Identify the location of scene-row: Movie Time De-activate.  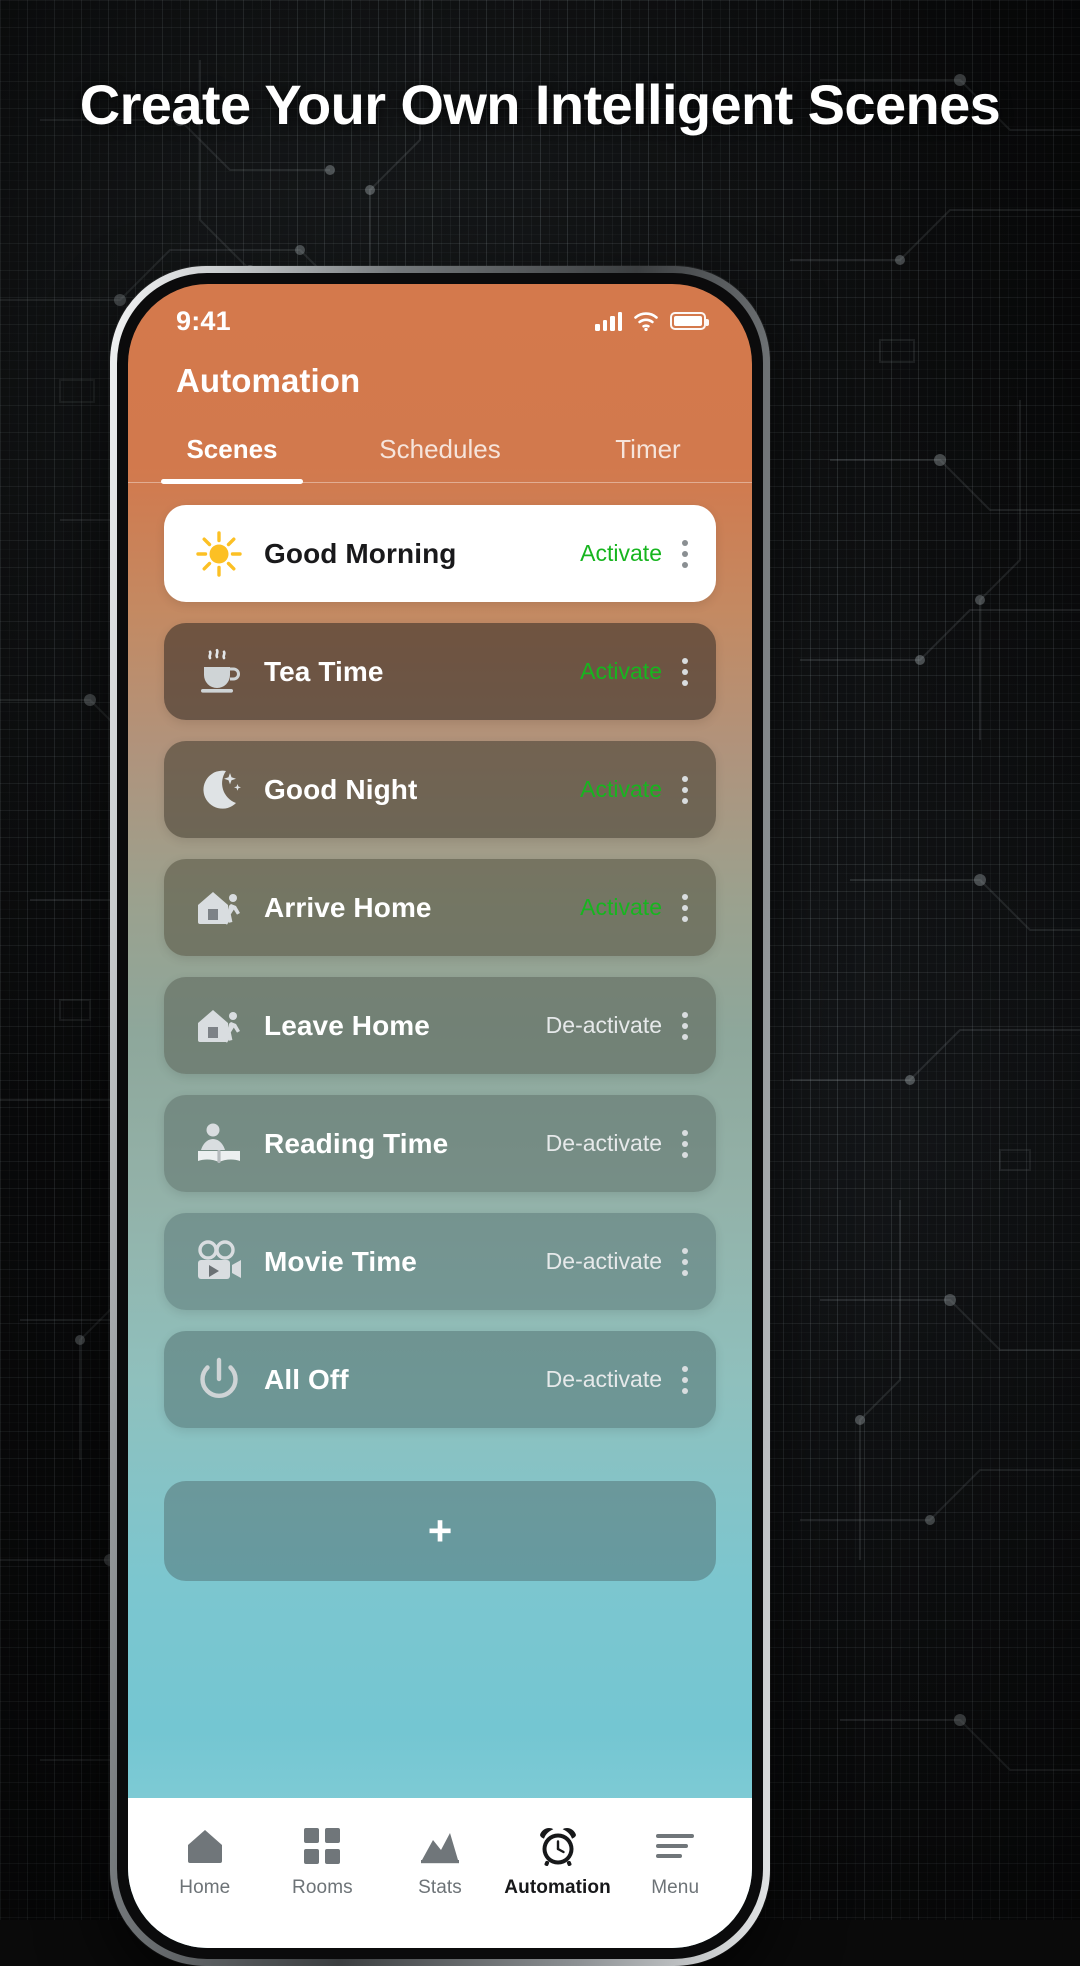
(440, 1261).